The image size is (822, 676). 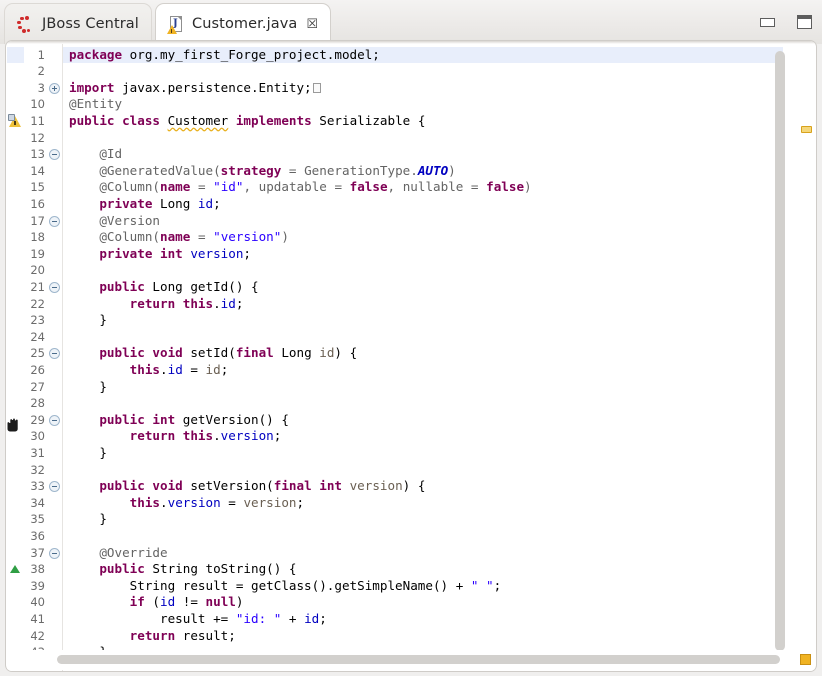 What do you see at coordinates (160, 254) in the screenshot?
I see `code-line: private int version;` at bounding box center [160, 254].